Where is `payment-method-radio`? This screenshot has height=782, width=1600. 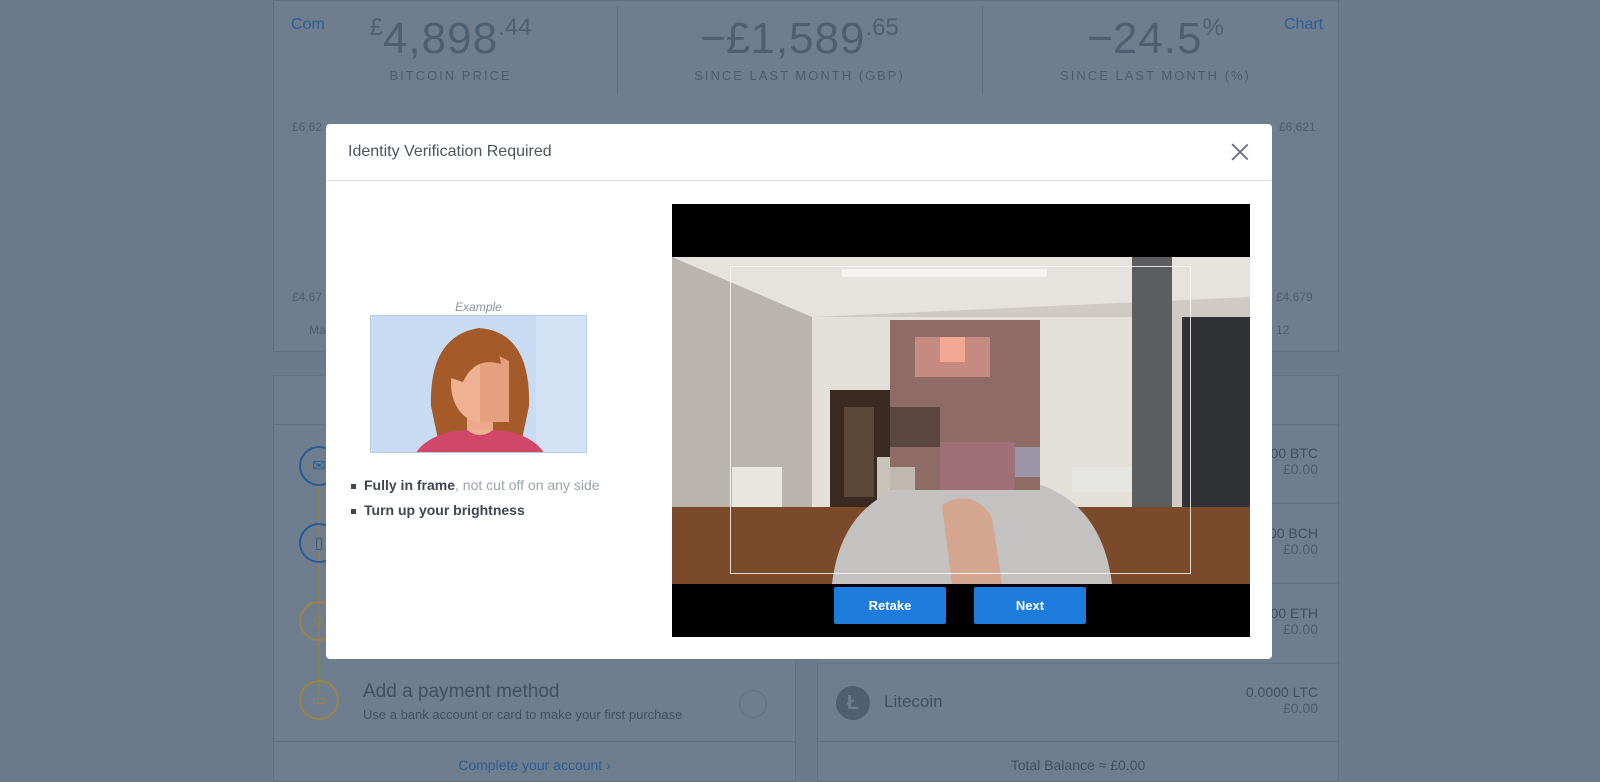
payment-method-radio is located at coordinates (753, 704).